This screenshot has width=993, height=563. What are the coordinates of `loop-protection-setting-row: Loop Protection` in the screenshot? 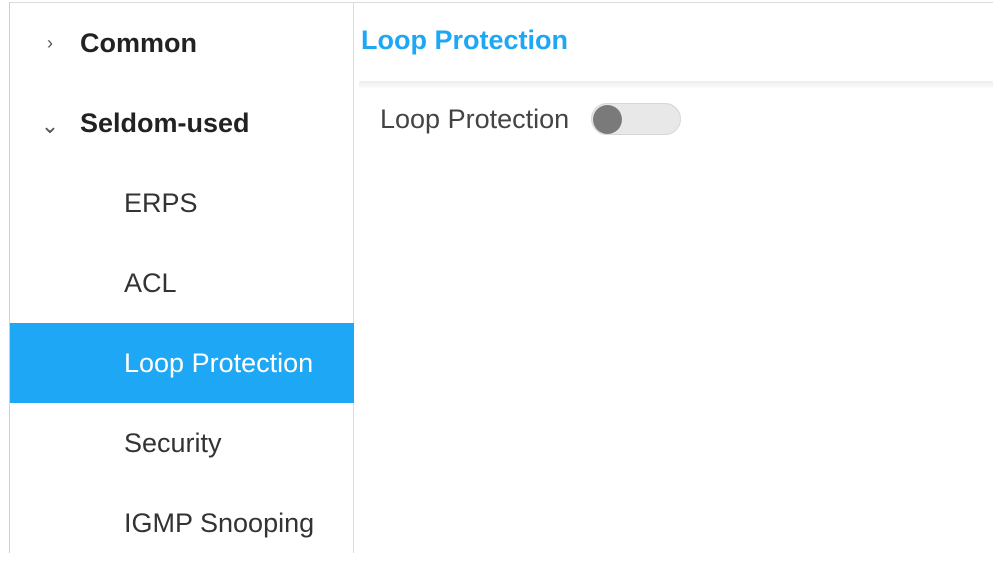 It's located at (531, 119).